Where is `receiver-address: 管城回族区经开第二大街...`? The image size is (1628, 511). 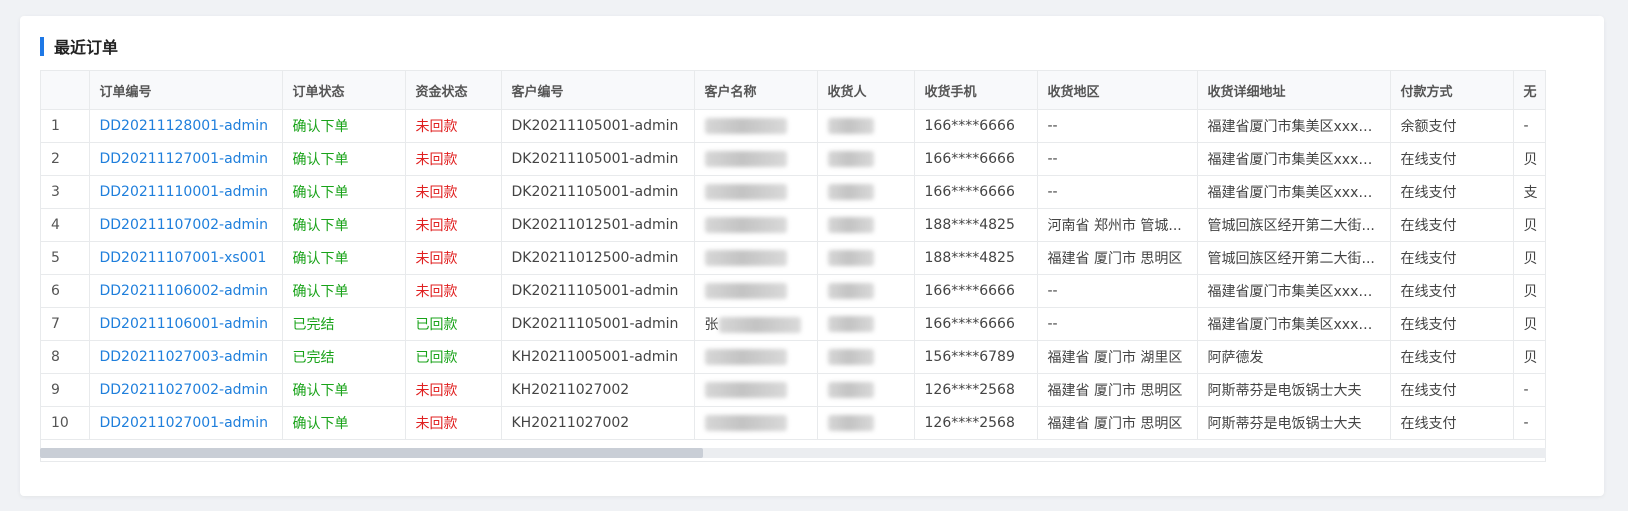
receiver-address: 管城回族区经开第二大街... is located at coordinates (1294, 225).